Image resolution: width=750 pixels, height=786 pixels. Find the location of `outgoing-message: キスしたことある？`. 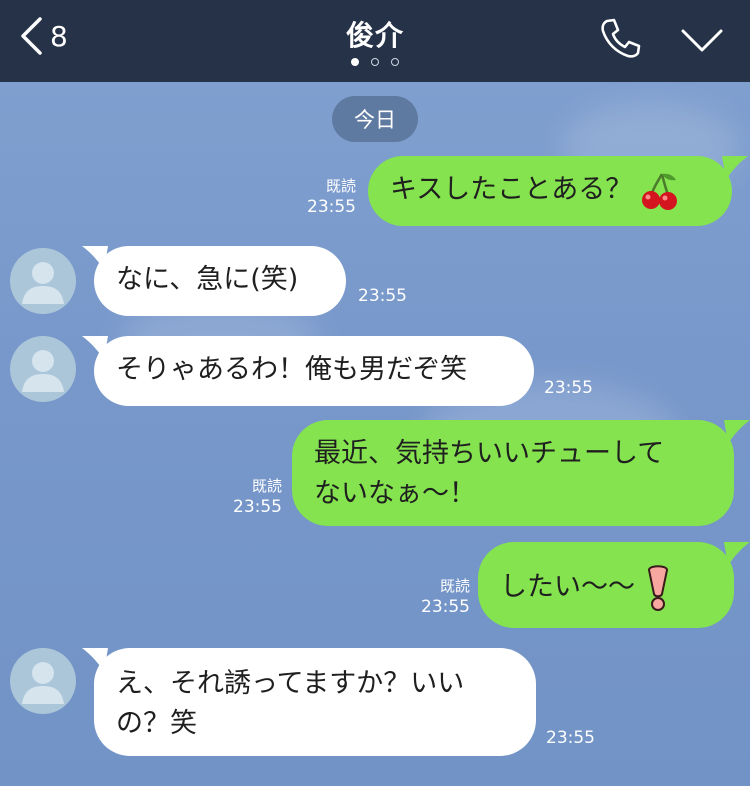

outgoing-message: キスしたことある？ is located at coordinates (550, 191).